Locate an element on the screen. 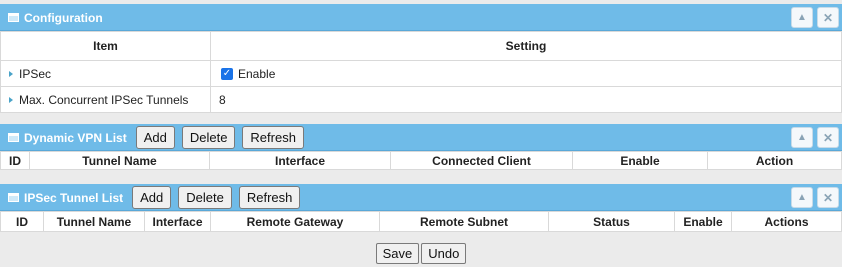  save-button: Save is located at coordinates (397, 253).